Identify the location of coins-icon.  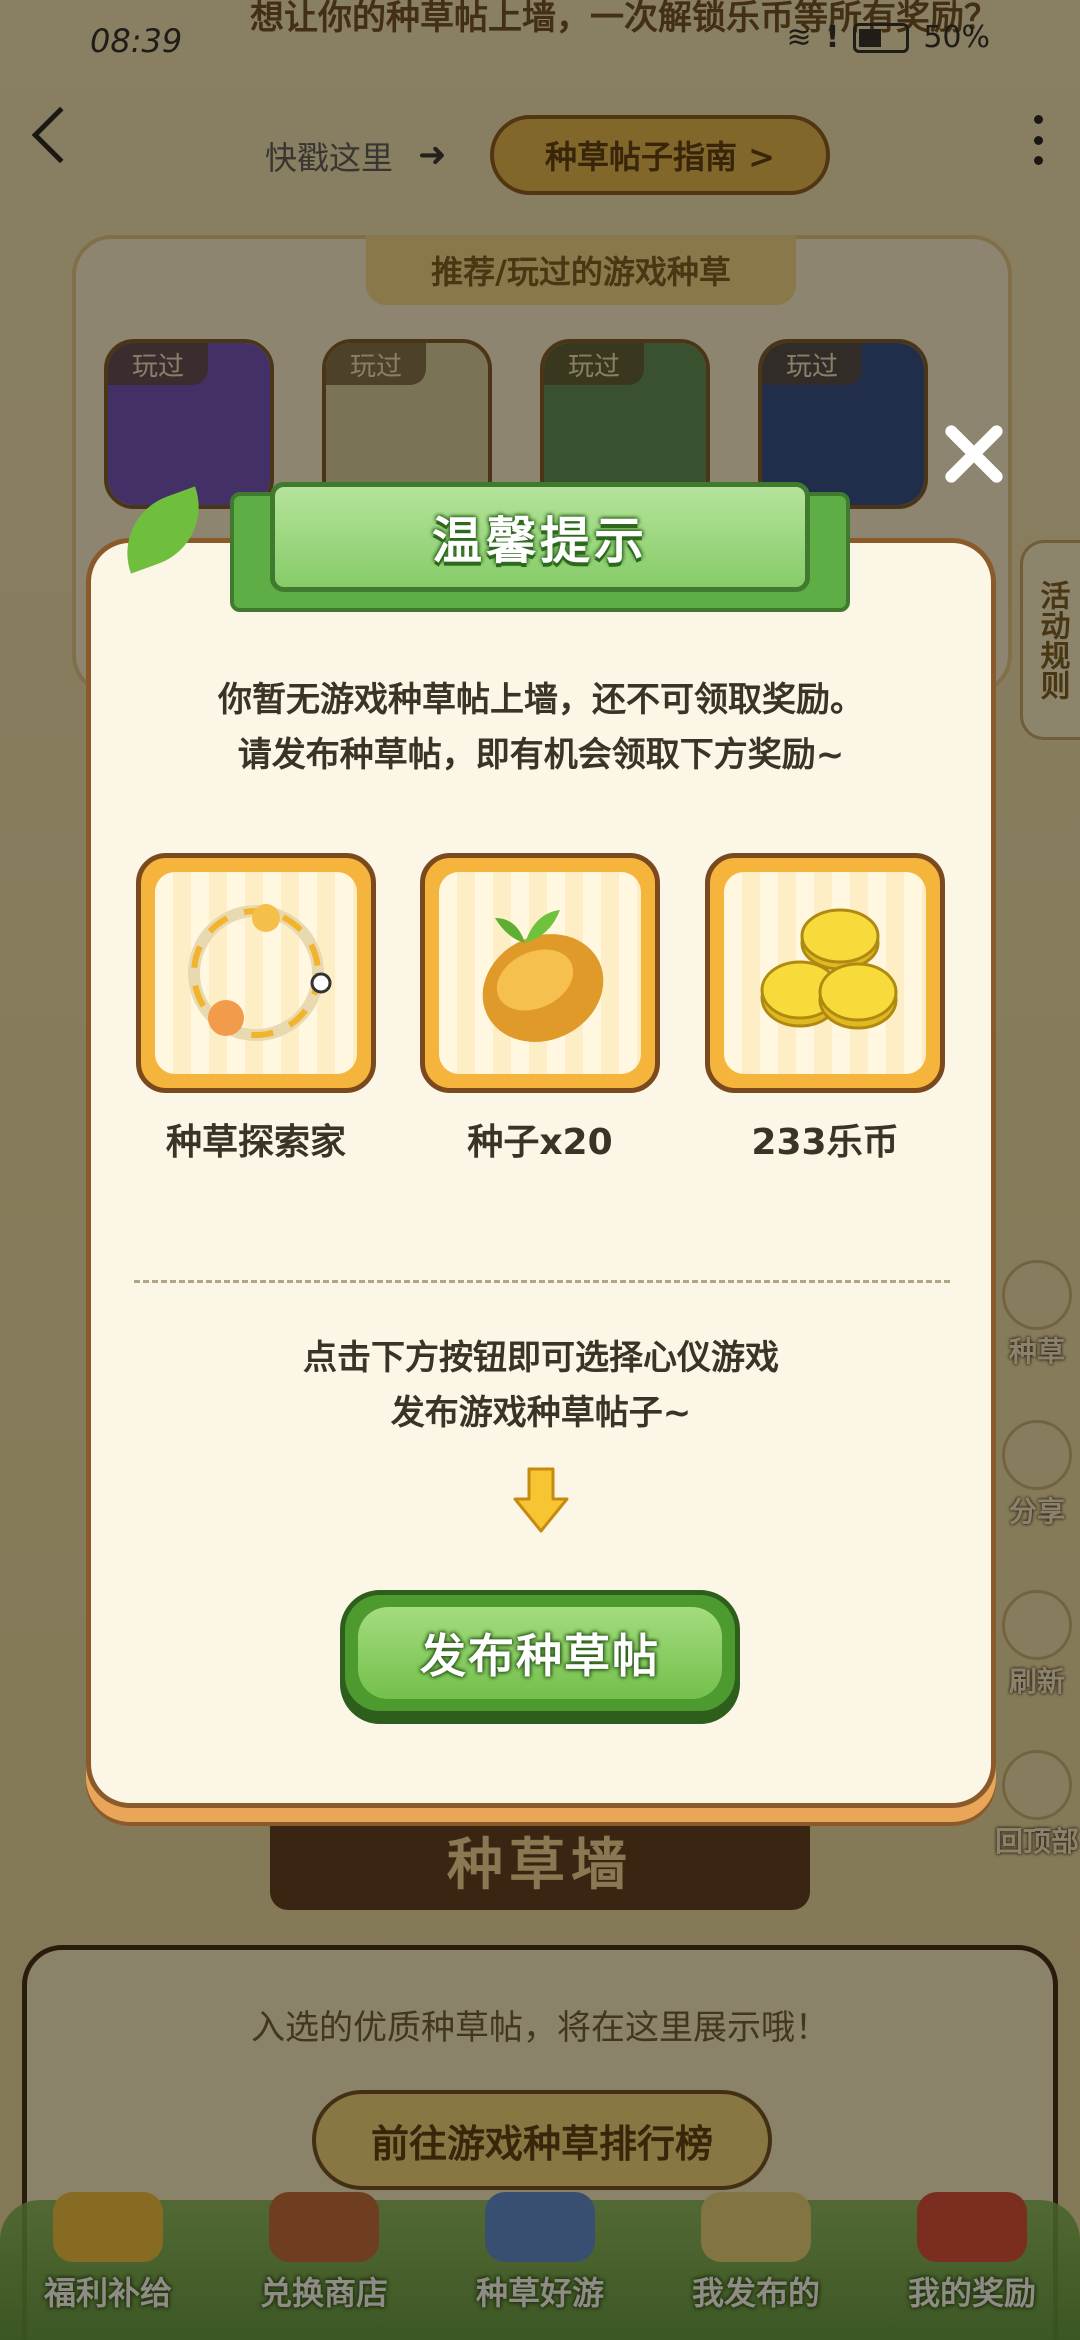
(829, 969).